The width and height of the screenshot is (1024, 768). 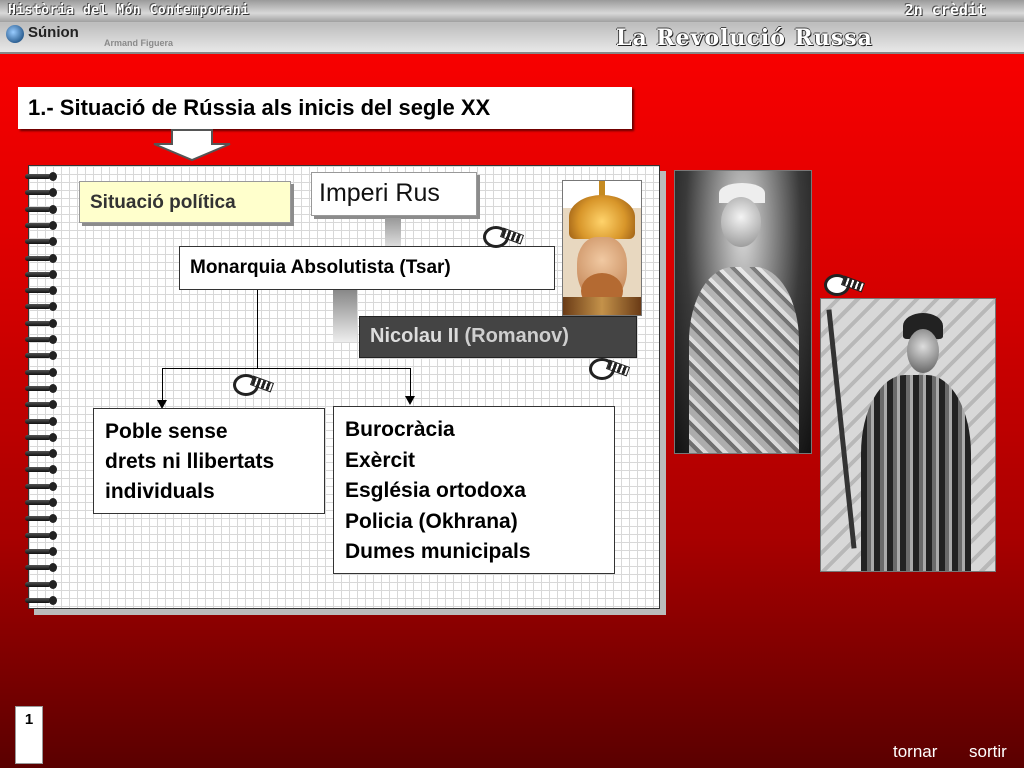 What do you see at coordinates (345, 316) in the screenshot?
I see `connector-nicolau` at bounding box center [345, 316].